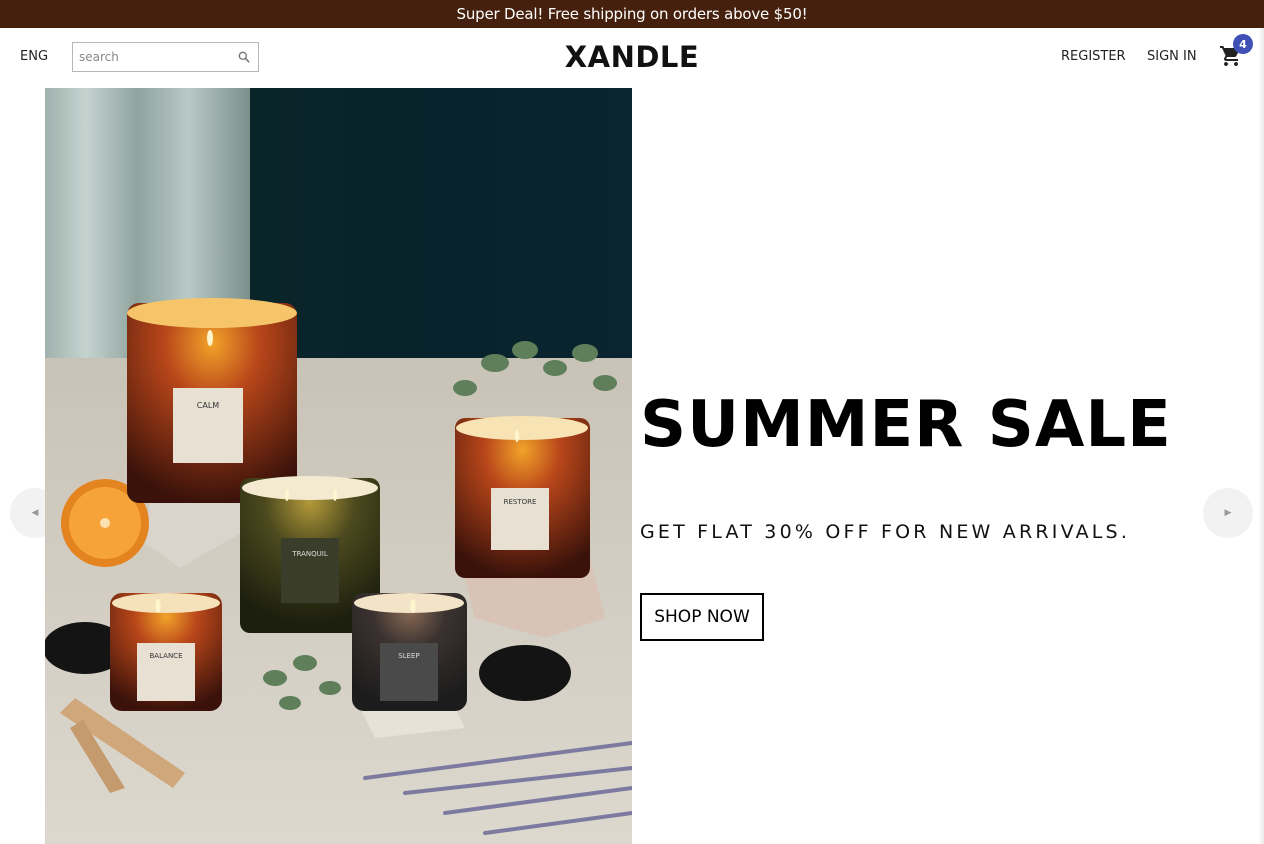  Describe the element at coordinates (702, 617) in the screenshot. I see `shop-now-button: SHOP NOW` at that location.